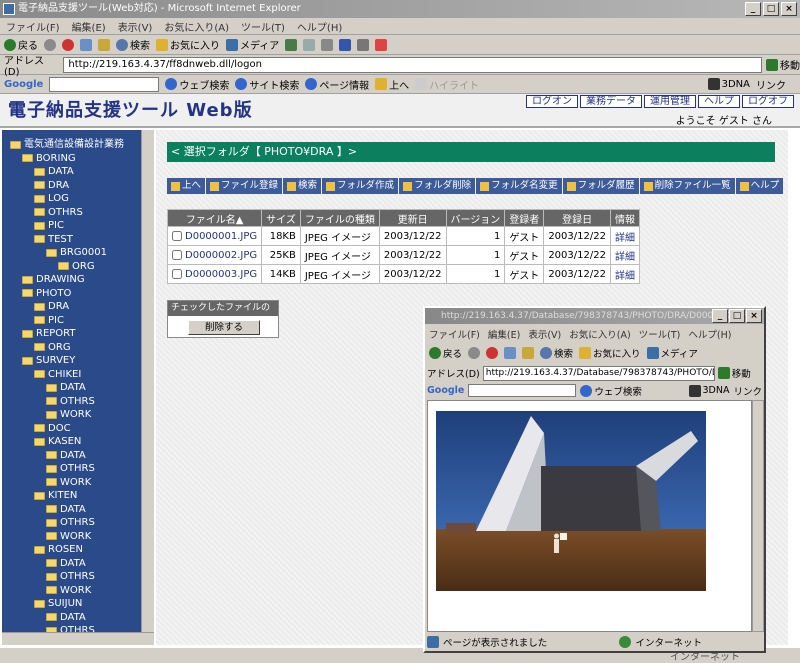 The height and width of the screenshot is (663, 800). What do you see at coordinates (771, 9) in the screenshot?
I see `maximize-button: □` at bounding box center [771, 9].